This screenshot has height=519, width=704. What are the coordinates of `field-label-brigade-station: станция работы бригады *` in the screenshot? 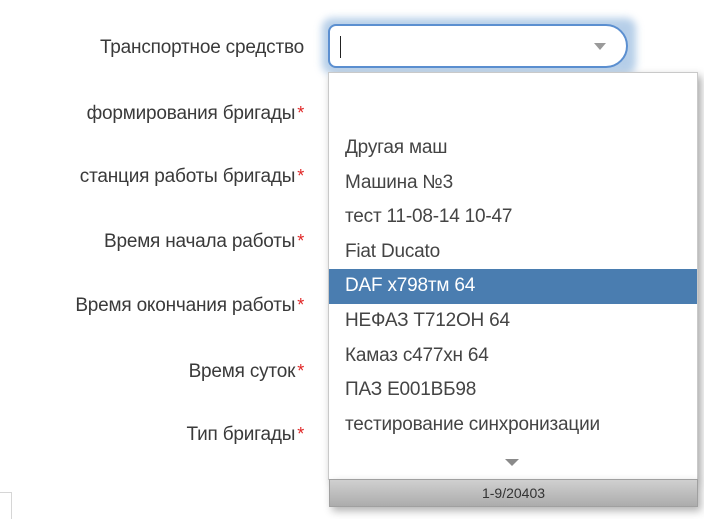 It's located at (192, 176).